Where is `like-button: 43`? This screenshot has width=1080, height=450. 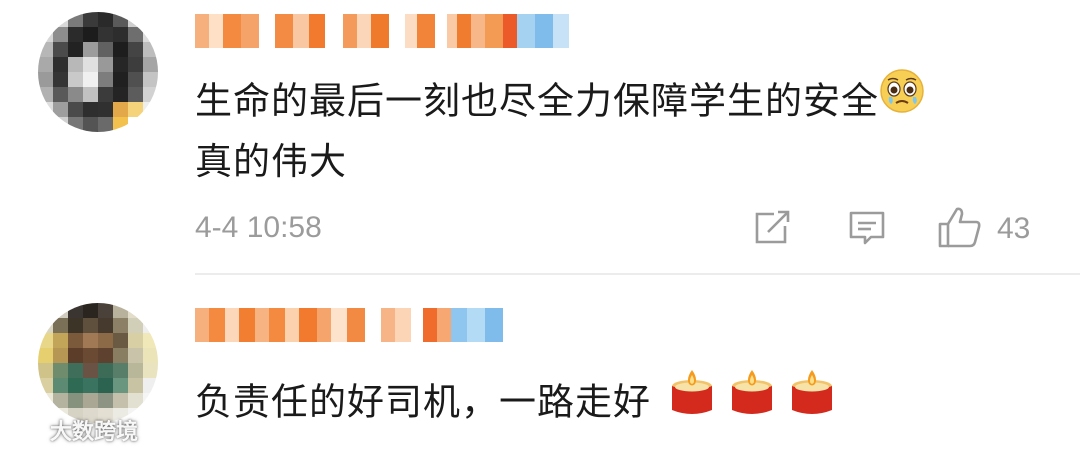
like-button: 43 is located at coordinates (983, 229).